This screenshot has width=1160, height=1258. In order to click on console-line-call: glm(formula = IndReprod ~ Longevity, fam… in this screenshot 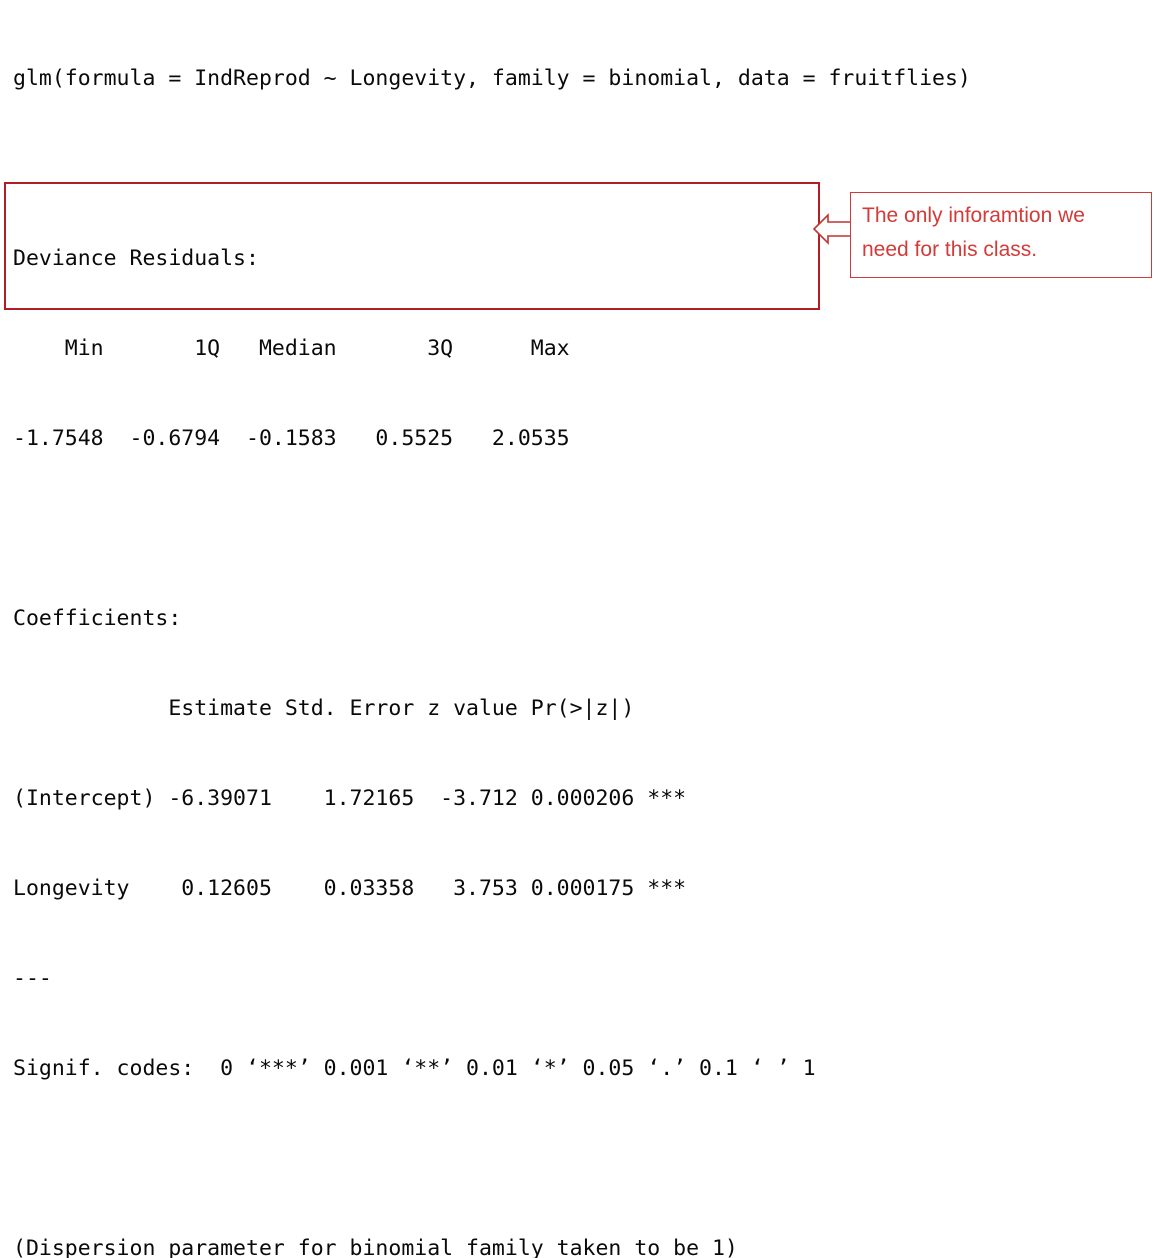, I will do `click(492, 78)`.